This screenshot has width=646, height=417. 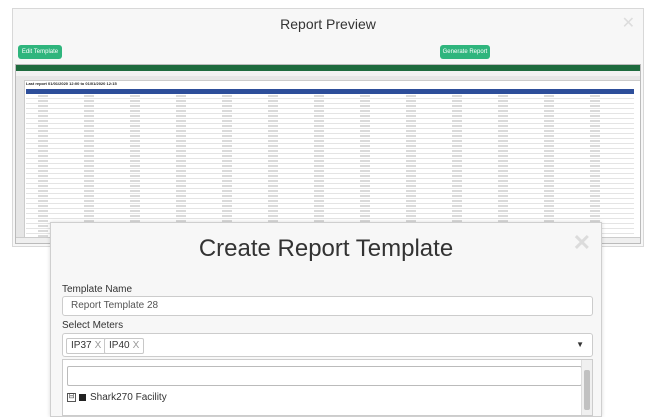 I want to click on meter-tag: IP37 X, so click(x=86, y=346).